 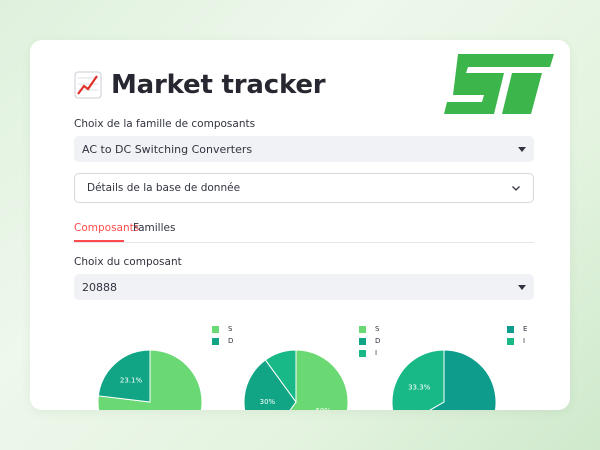 I want to click on pie-slice-label: 30%, so click(x=268, y=402).